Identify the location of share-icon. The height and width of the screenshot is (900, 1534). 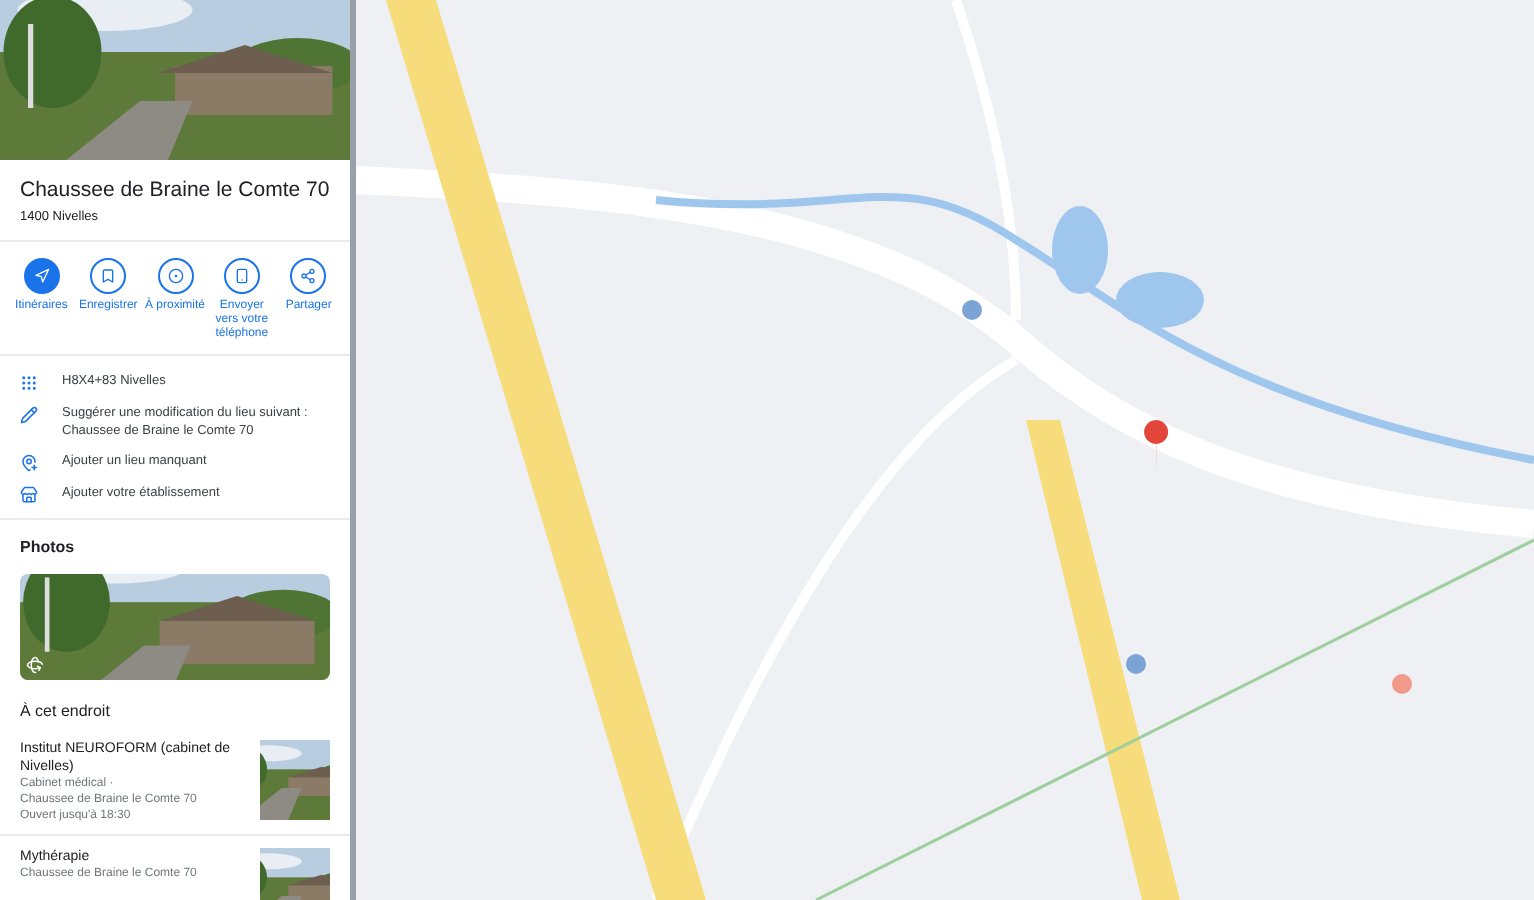
(308, 275).